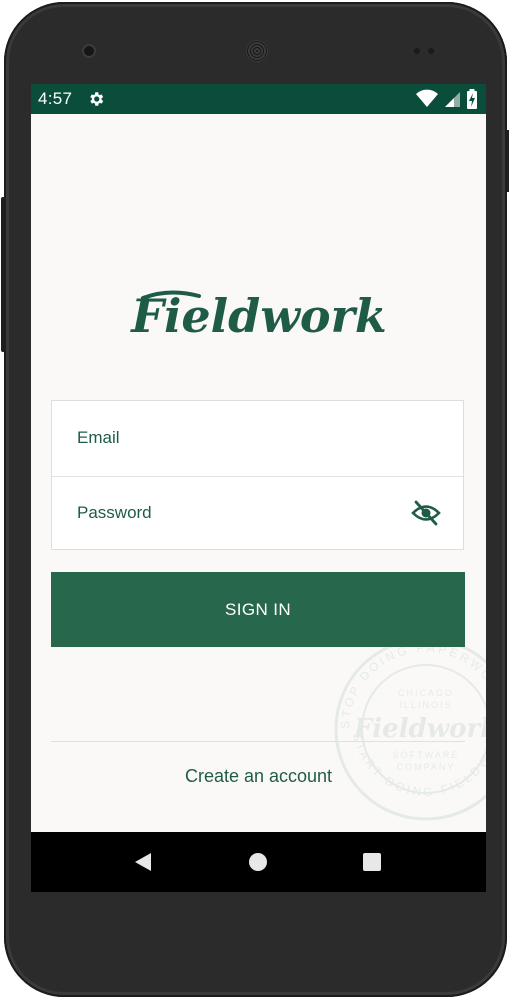 The image size is (509, 1000). I want to click on wifi-icon, so click(427, 98).